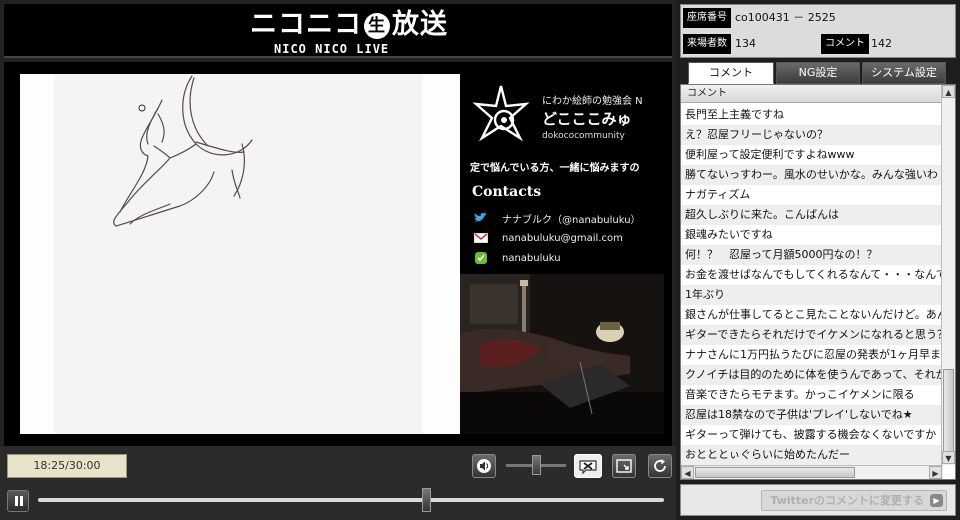  What do you see at coordinates (377, 26) in the screenshot?
I see `logo-nama-badge: 生` at bounding box center [377, 26].